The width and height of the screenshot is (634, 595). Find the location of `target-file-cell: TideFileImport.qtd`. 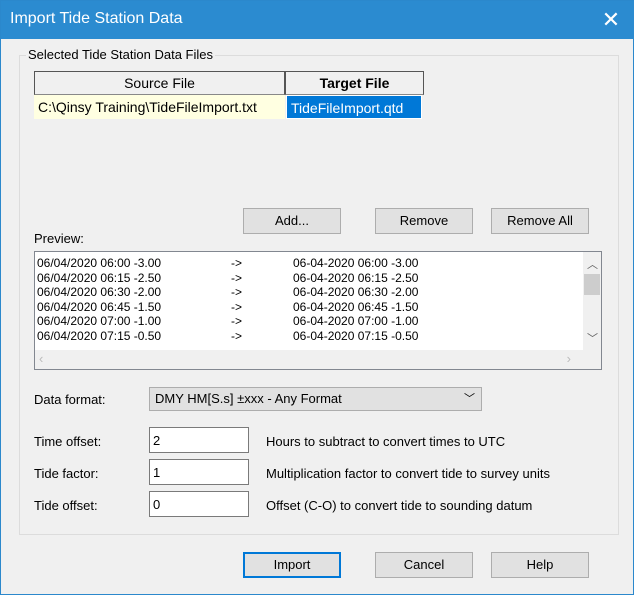

target-file-cell: TideFileImport.qtd is located at coordinates (354, 107).